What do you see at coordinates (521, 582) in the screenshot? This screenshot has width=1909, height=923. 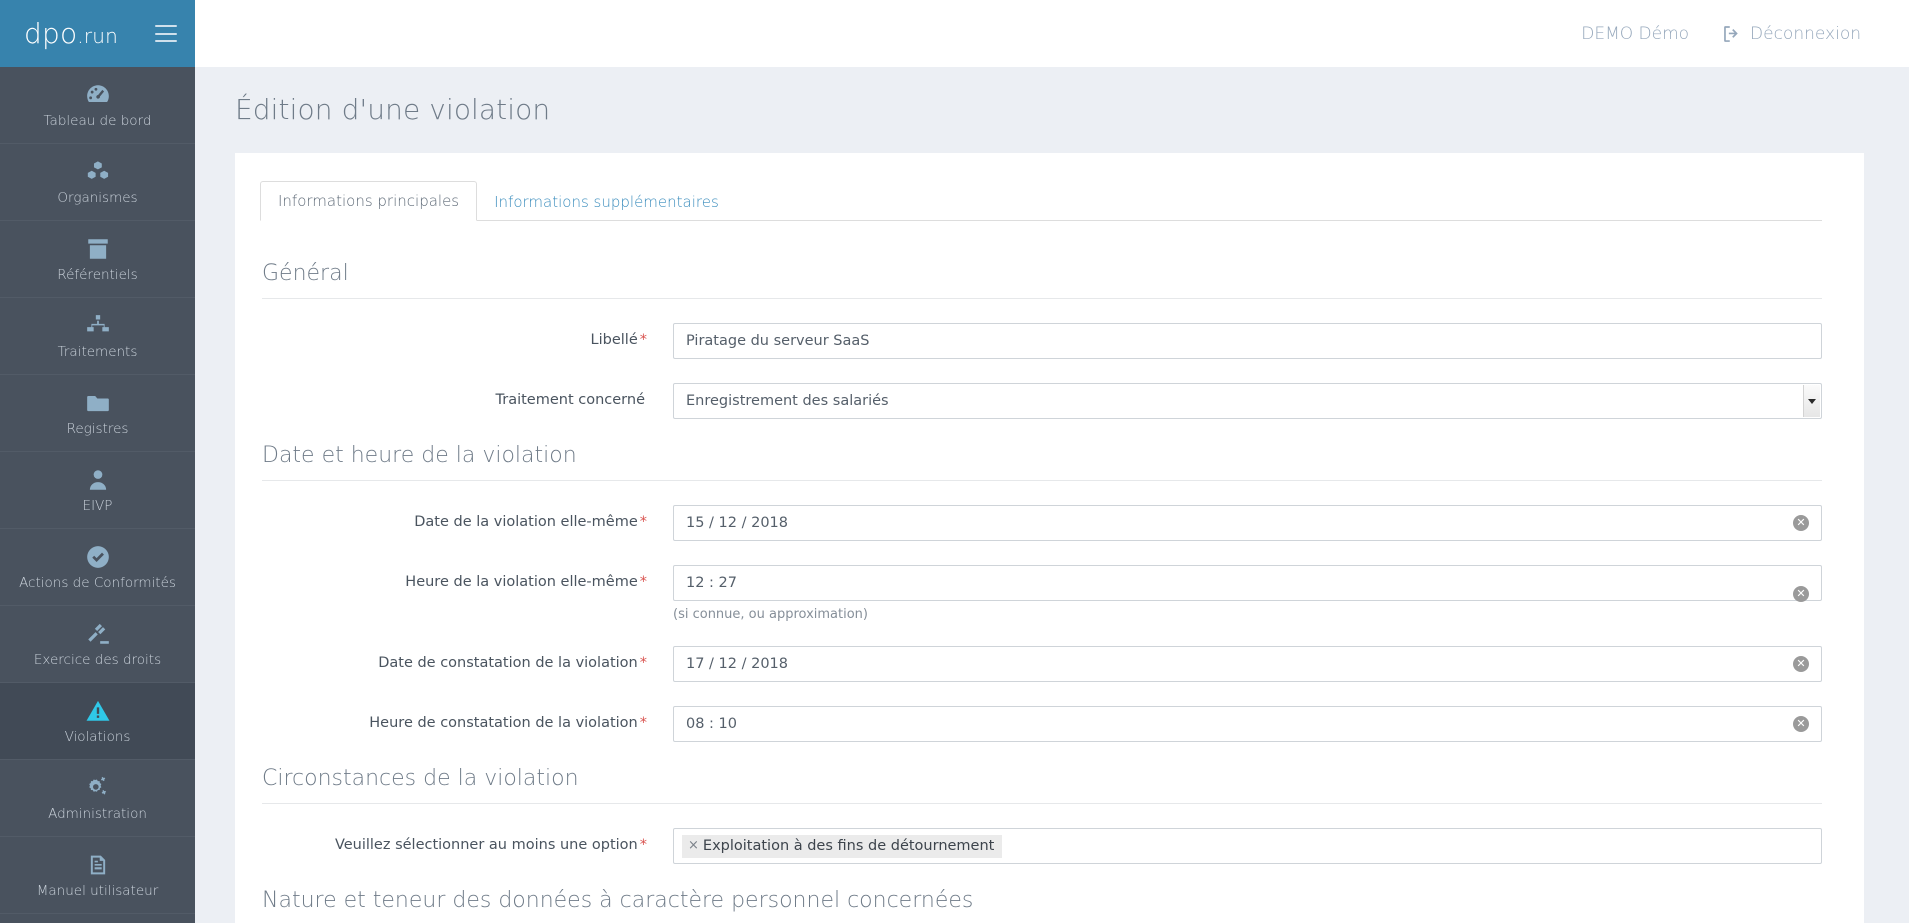 I see `label-text: Heure de la violation elle-même` at bounding box center [521, 582].